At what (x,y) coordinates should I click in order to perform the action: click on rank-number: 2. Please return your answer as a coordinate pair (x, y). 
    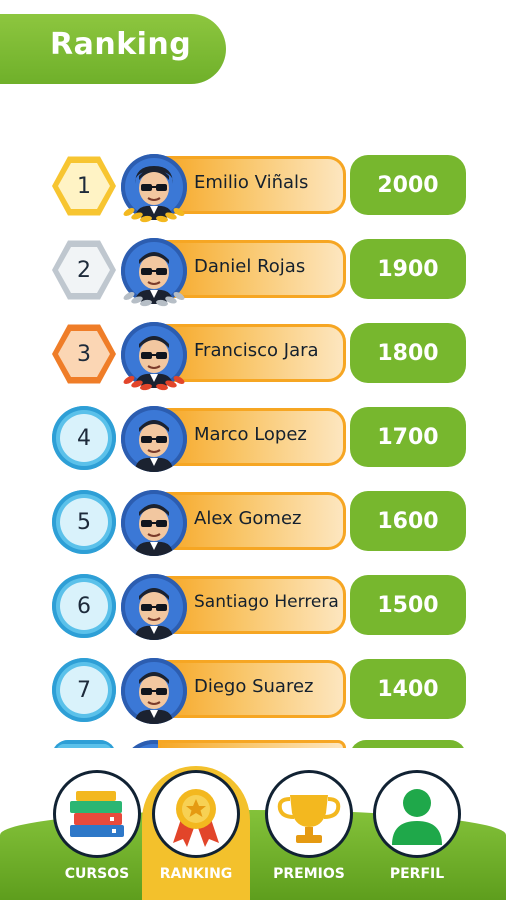
    Looking at the image, I should click on (84, 270).